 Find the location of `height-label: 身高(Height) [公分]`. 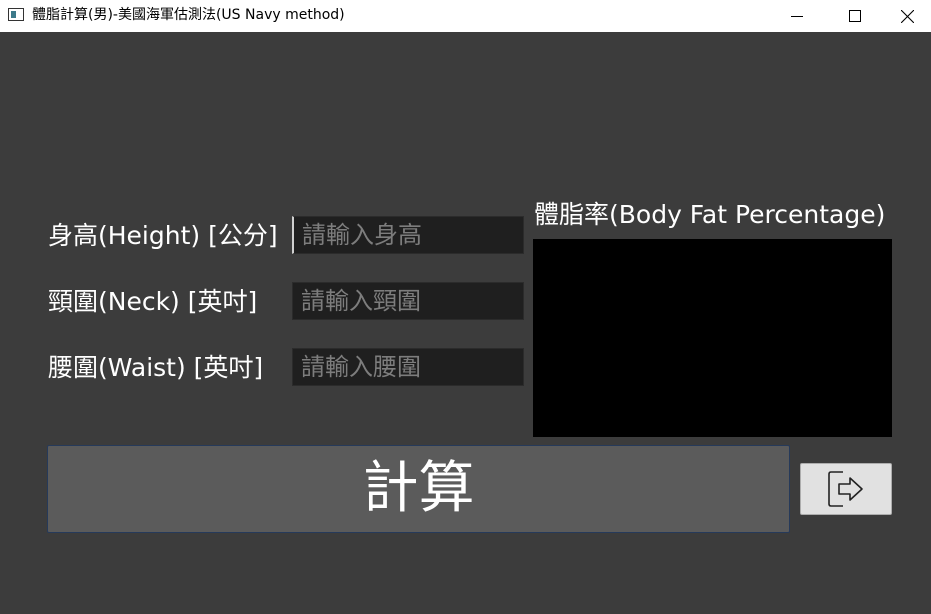

height-label: 身高(Height) [公分] is located at coordinates (163, 235).